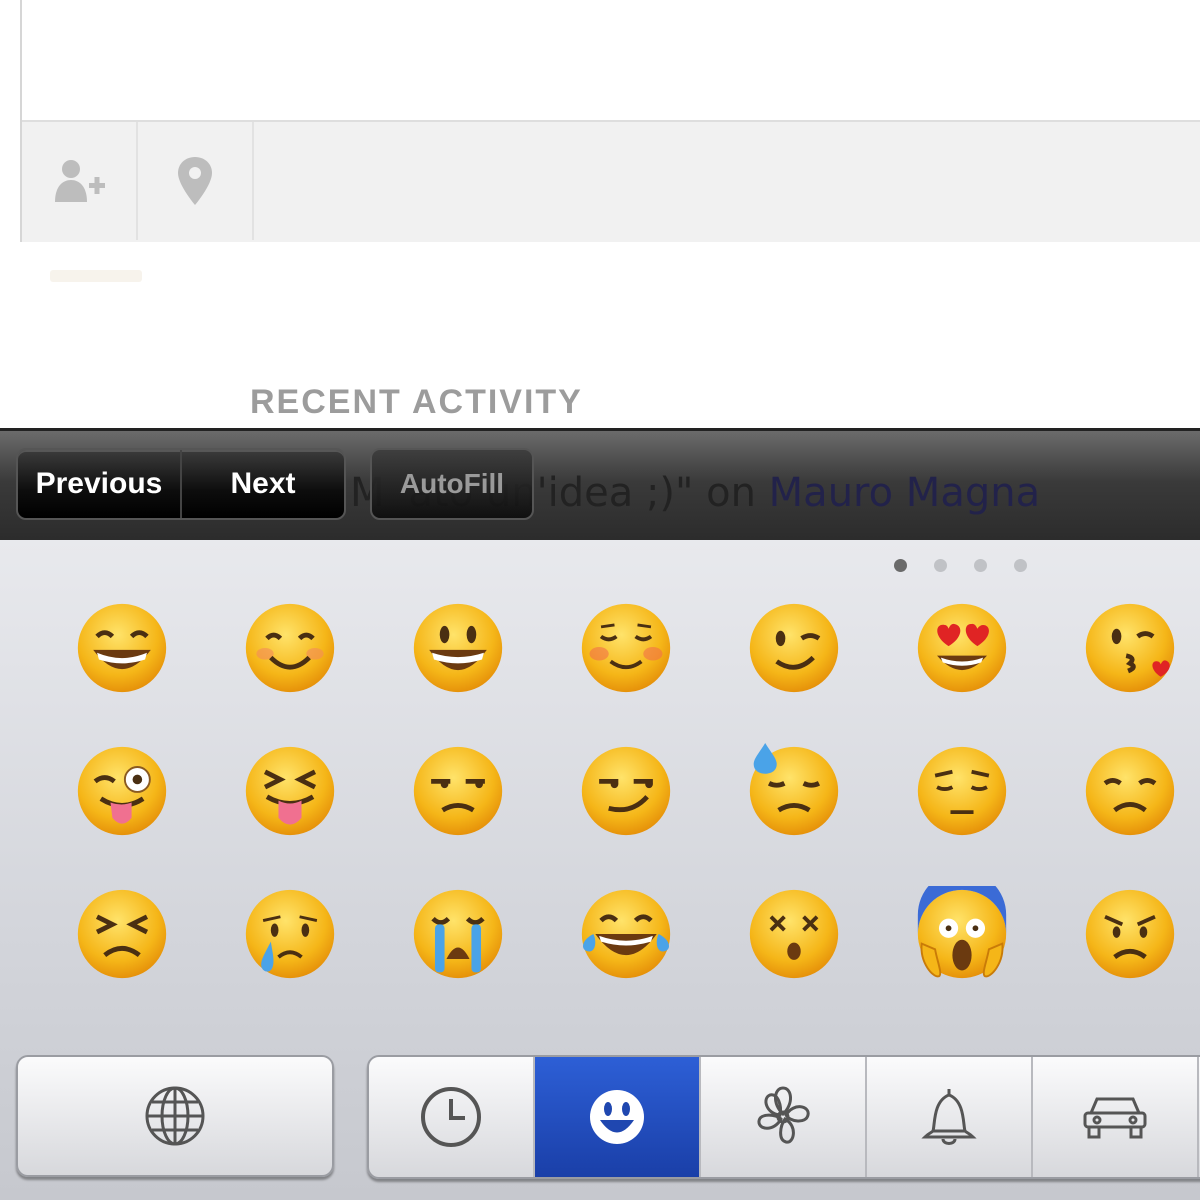  I want to click on smiling-face-blush-emoji, so click(290, 648).